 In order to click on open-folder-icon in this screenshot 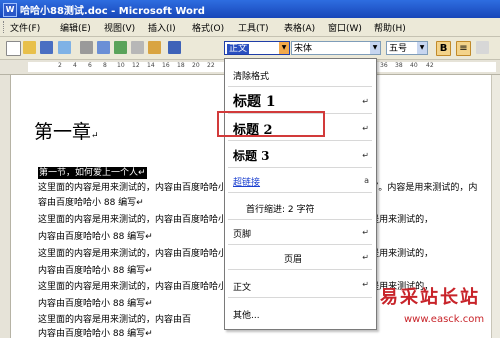, I will do `click(29, 47)`.